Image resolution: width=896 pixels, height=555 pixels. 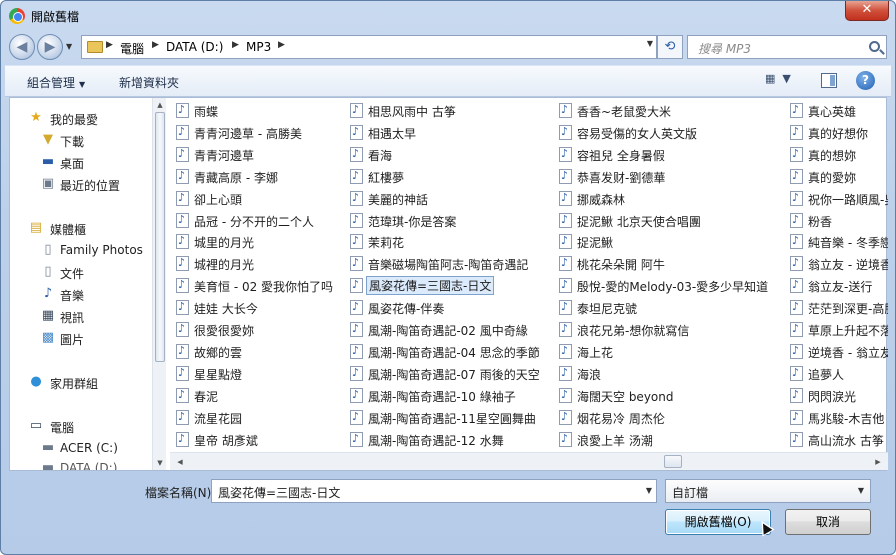 What do you see at coordinates (101, 250) in the screenshot?
I see `sidebar-item-label: Family Photos` at bounding box center [101, 250].